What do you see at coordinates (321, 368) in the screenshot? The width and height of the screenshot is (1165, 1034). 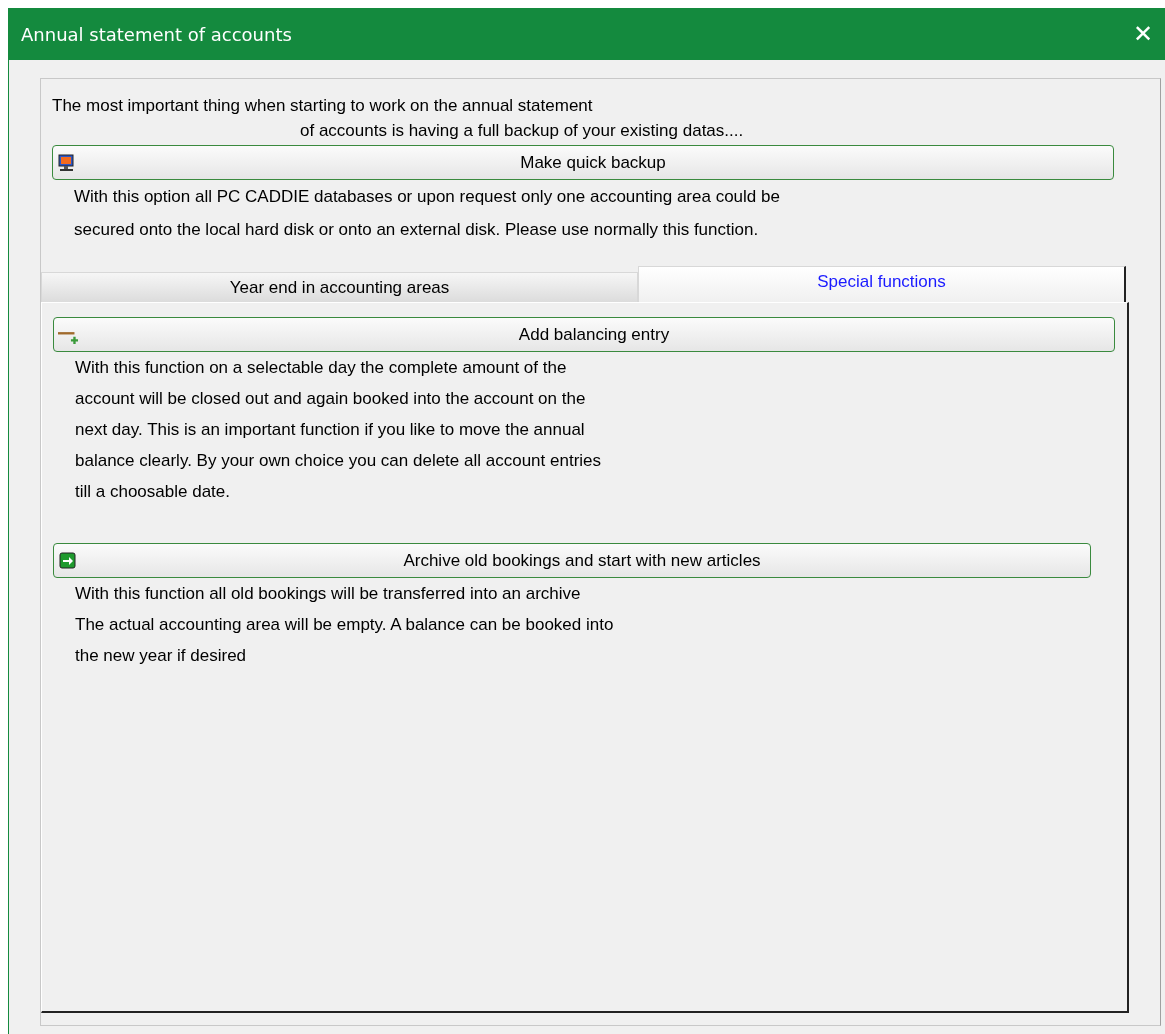 I see `description-text: With this function on a selectable day the complete amount of the` at bounding box center [321, 368].